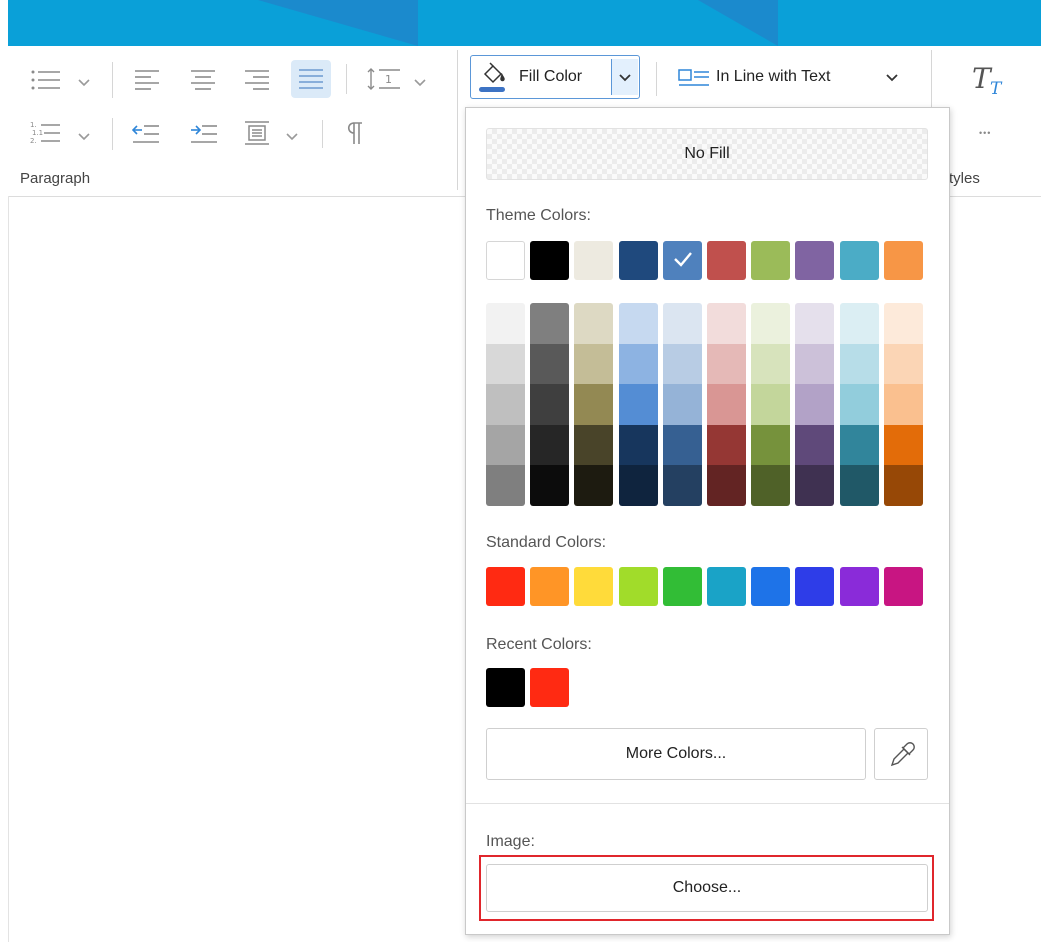 The height and width of the screenshot is (942, 1041). Describe the element at coordinates (322, 134) in the screenshot. I see `toolbar-separator` at that location.